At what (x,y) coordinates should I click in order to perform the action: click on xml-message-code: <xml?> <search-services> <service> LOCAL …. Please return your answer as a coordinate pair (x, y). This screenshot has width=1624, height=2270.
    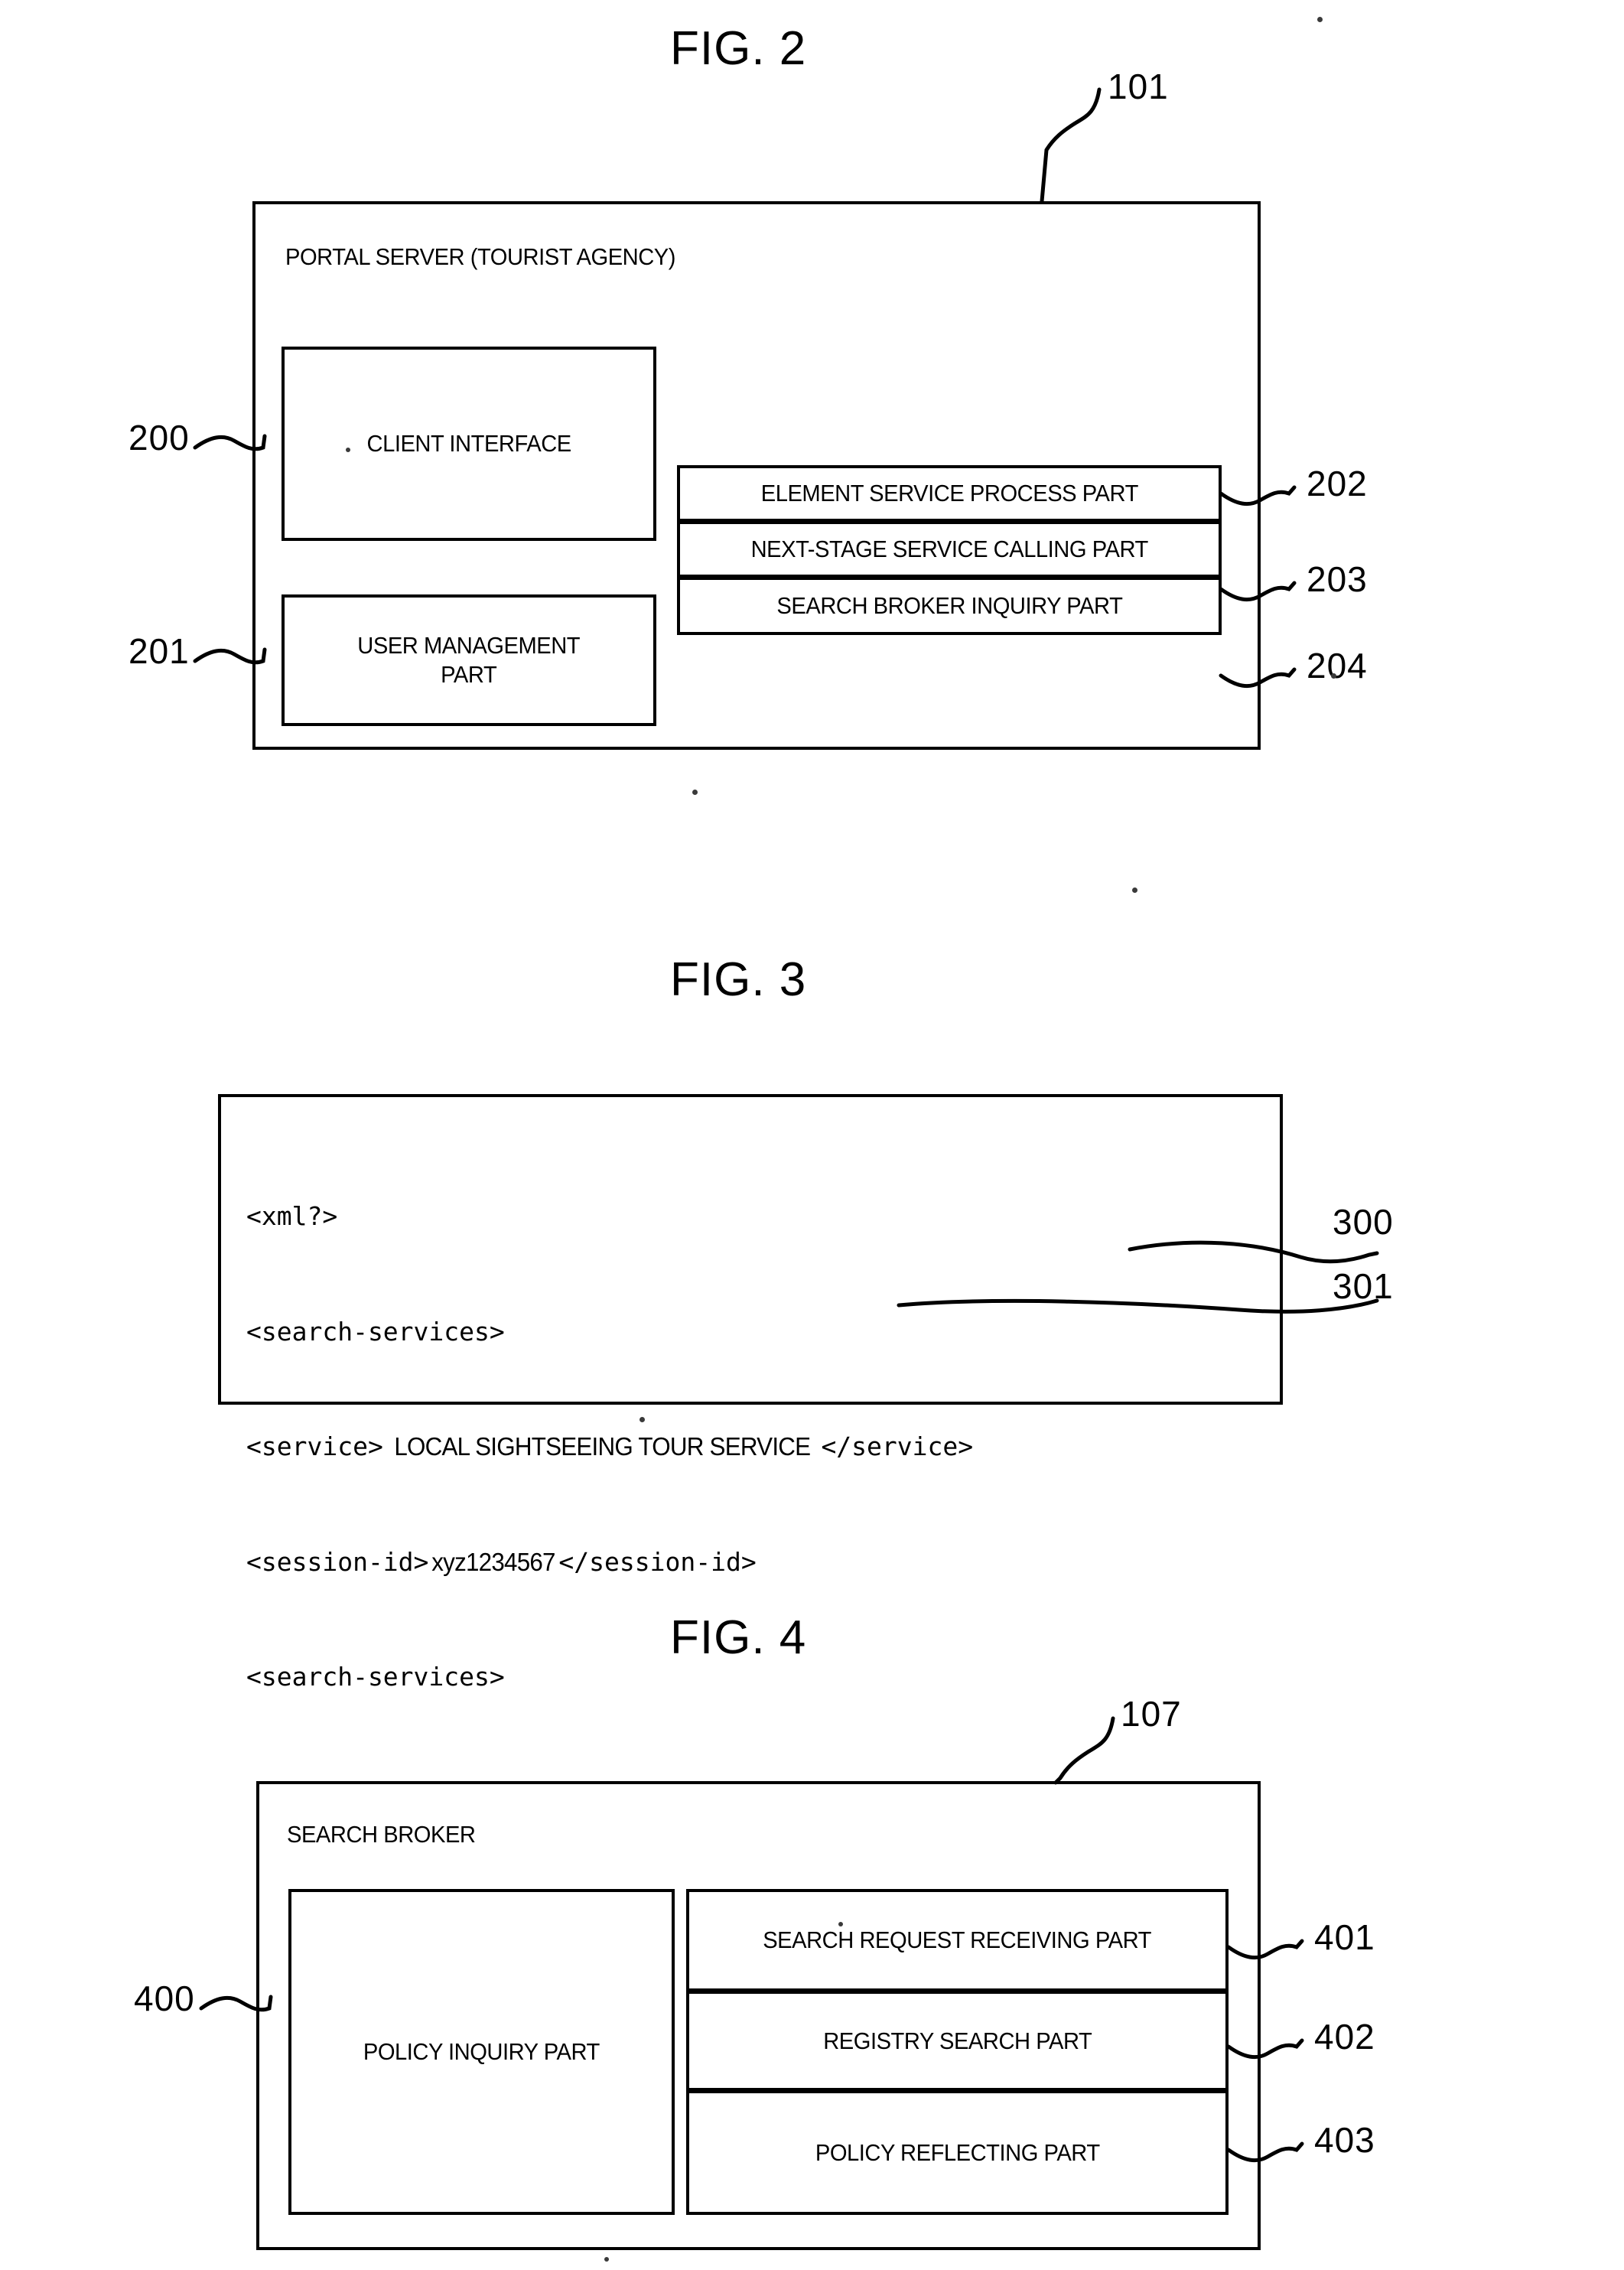
    Looking at the image, I should click on (609, 1447).